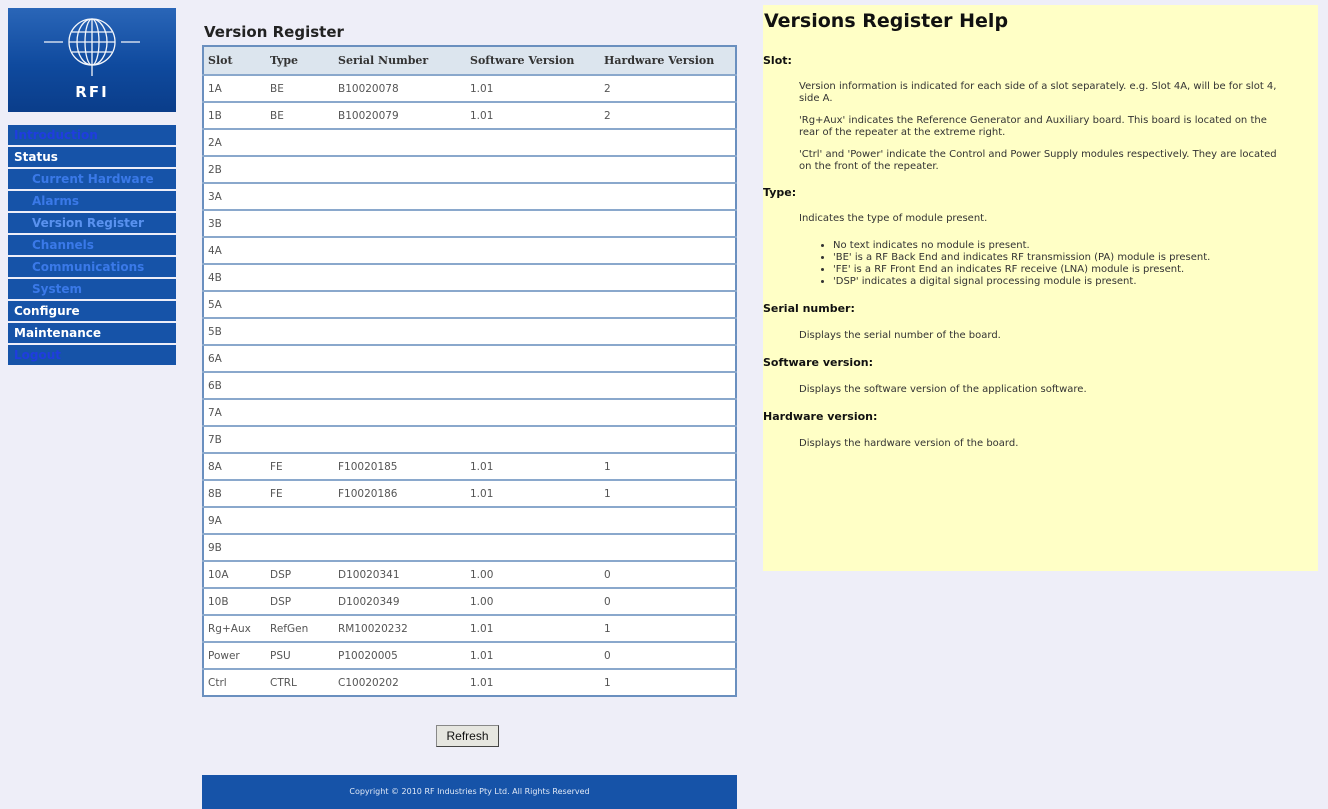 The image size is (1328, 809). I want to click on cell-type: PSU, so click(300, 655).